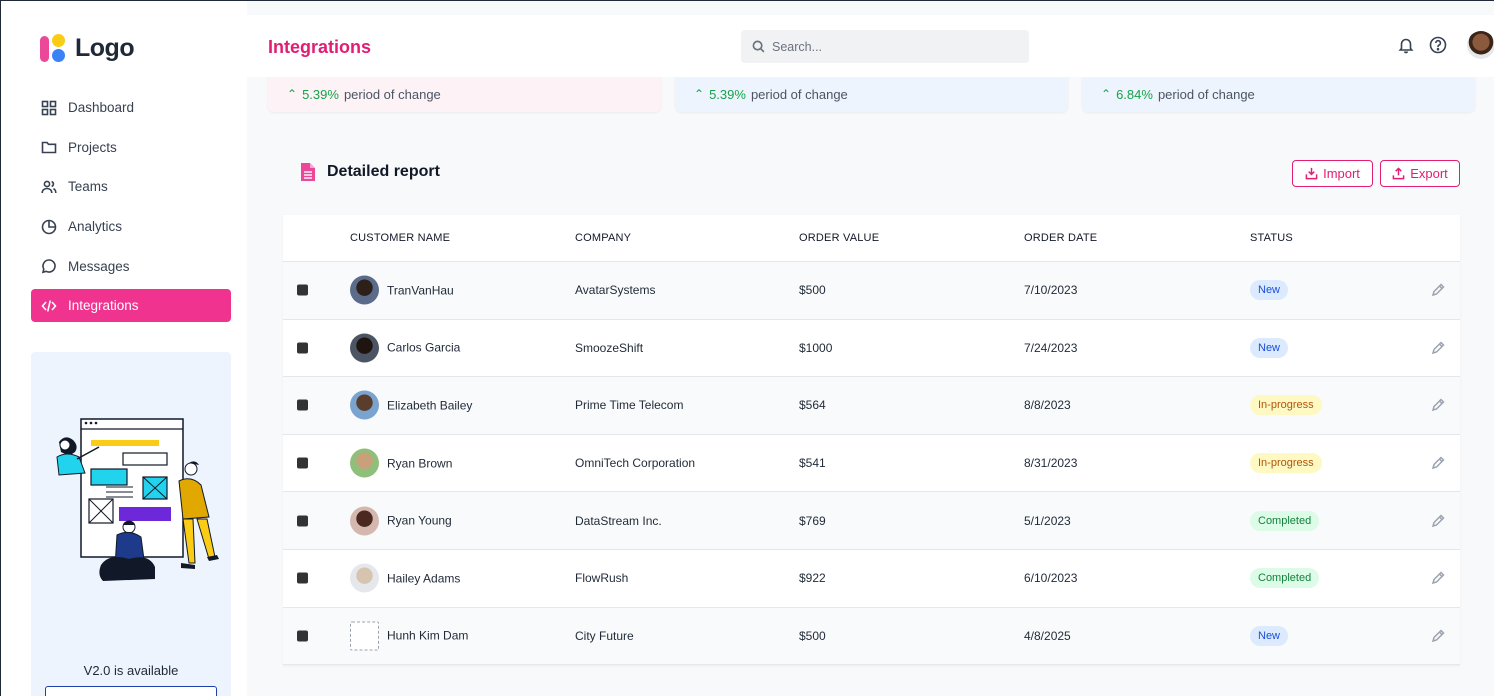 This screenshot has width=1494, height=696. Describe the element at coordinates (420, 290) in the screenshot. I see `customer-name: TranVanHau` at that location.